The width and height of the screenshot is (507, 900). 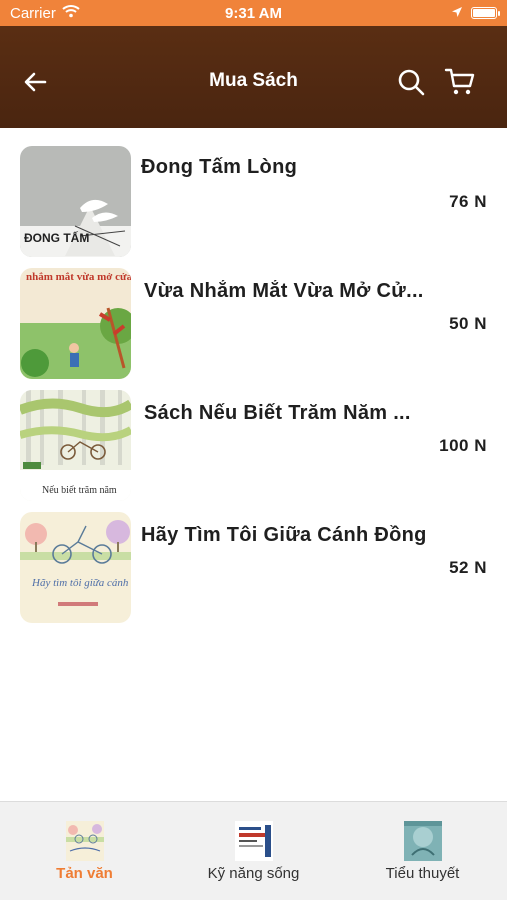 I want to click on cover-title-text: ĐONG TẤM, so click(x=56, y=237).